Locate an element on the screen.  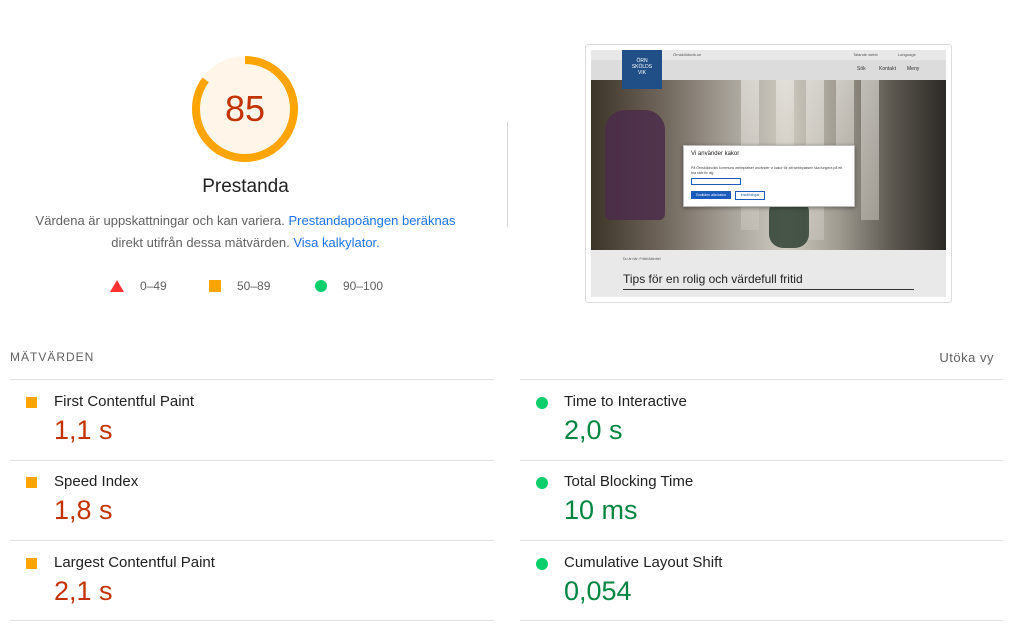
legend-pass: 90–100 is located at coordinates (349, 286).